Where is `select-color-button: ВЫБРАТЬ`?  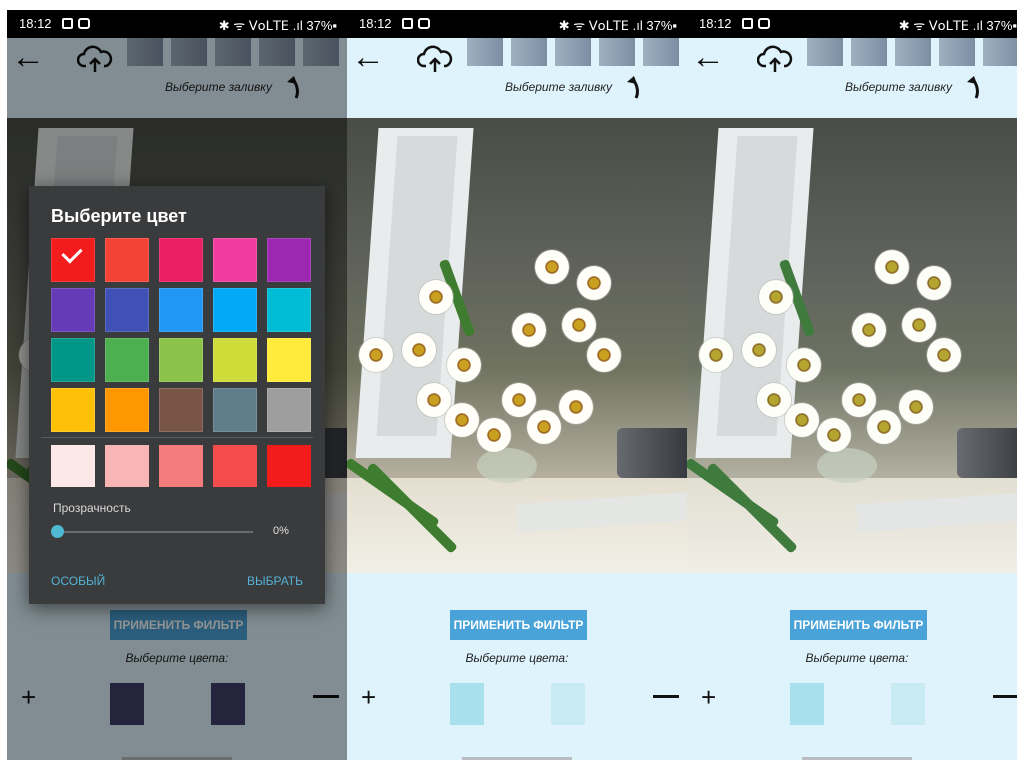 select-color-button: ВЫБРАТЬ is located at coordinates (275, 581).